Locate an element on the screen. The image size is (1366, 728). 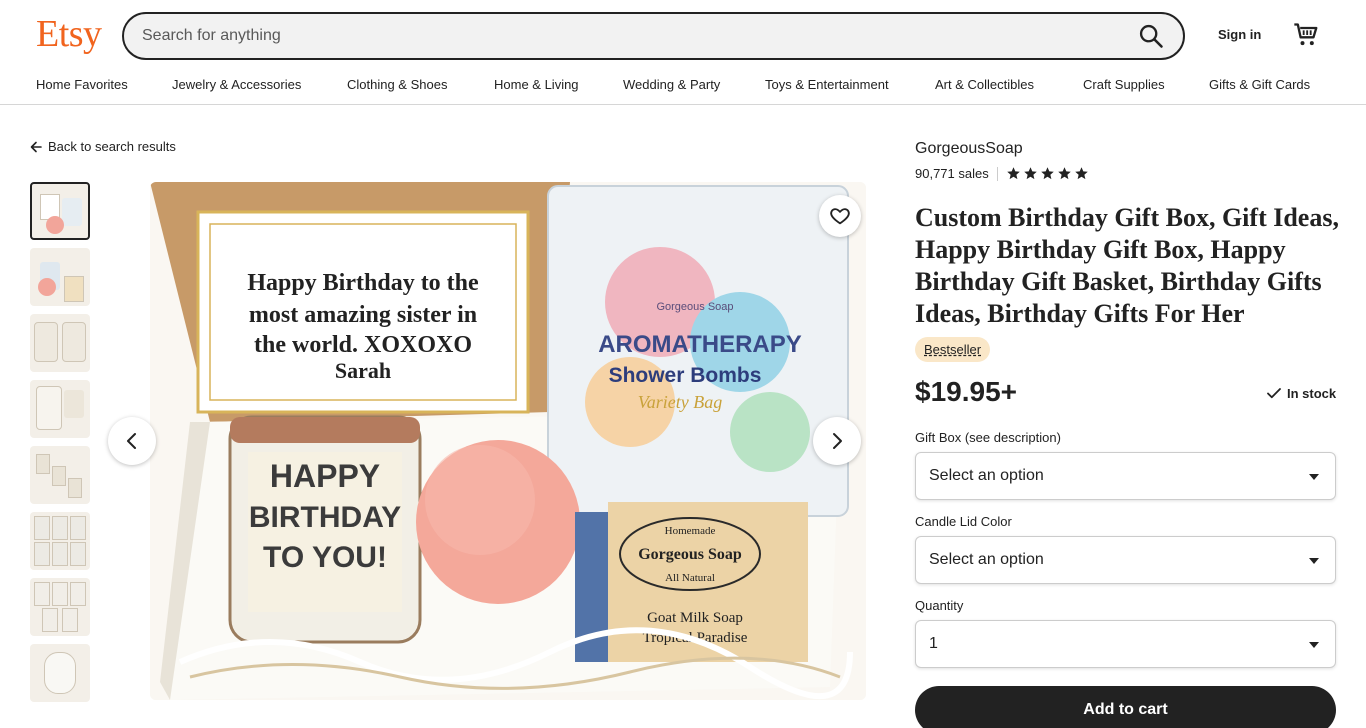
stock-label: In stock is located at coordinates (1312, 393).